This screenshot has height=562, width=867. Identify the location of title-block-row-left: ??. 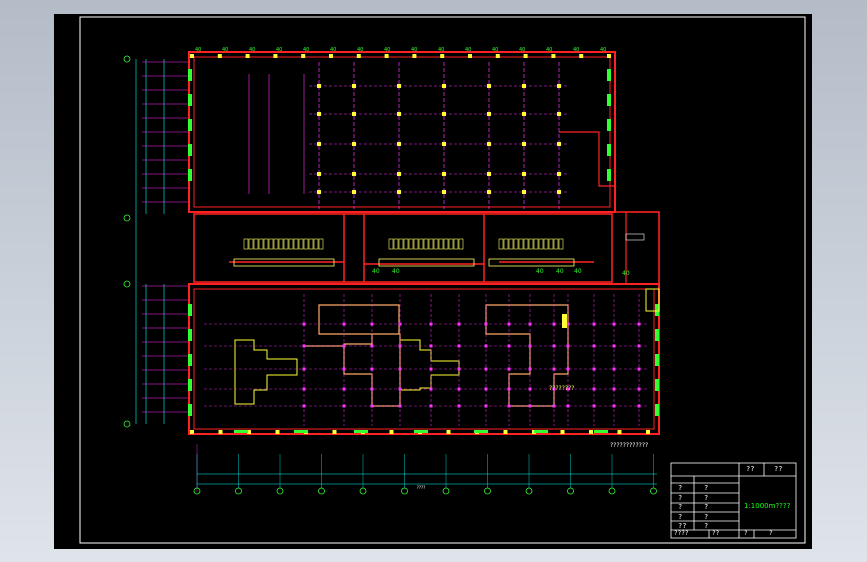
(682, 526).